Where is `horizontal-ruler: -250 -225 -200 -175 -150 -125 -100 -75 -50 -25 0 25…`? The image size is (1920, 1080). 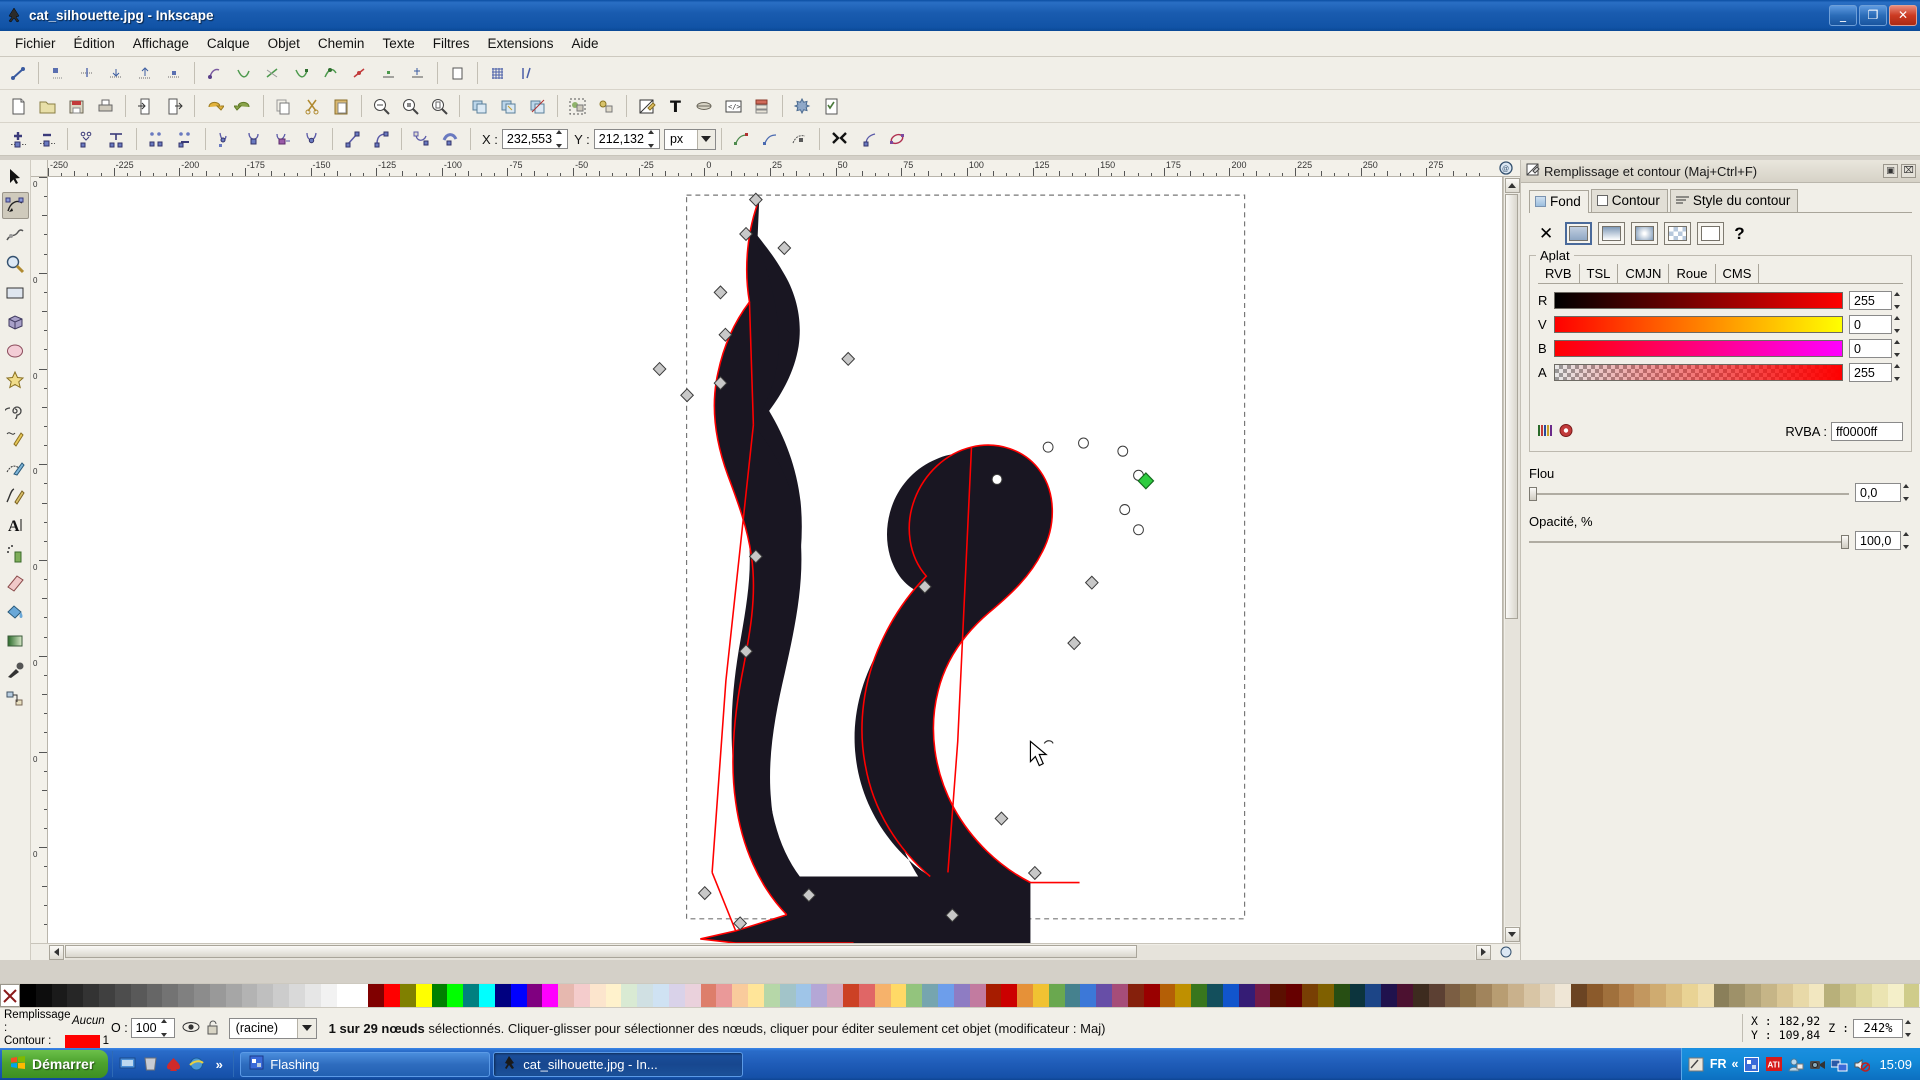 horizontal-ruler: -250 -225 -200 -175 -150 -125 -100 -75 -50 -25 0 25… is located at coordinates (770, 168).